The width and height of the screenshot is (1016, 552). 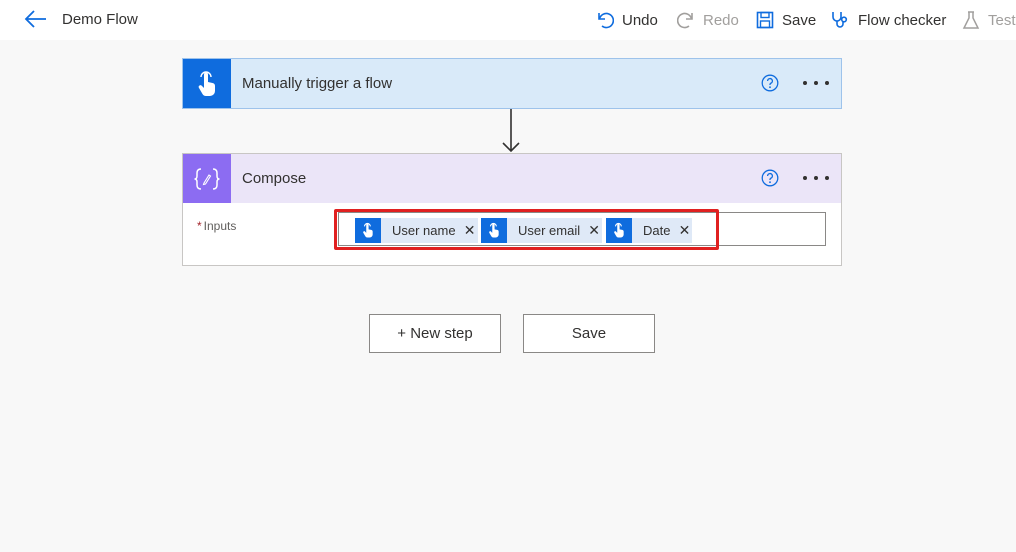 I want to click on trigger-card-header: Manually trigger a flow, so click(x=512, y=83).